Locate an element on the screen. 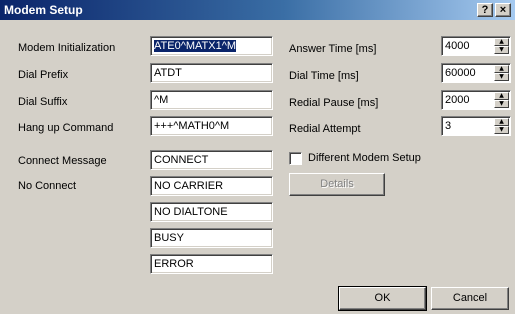 The width and height of the screenshot is (515, 314). dial-time-label: Dial Time [ms] is located at coordinates (324, 76).